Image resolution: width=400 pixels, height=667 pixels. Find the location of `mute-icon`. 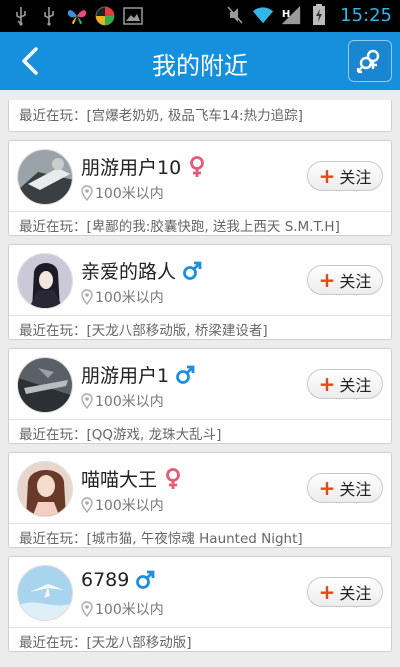

mute-icon is located at coordinates (235, 15).